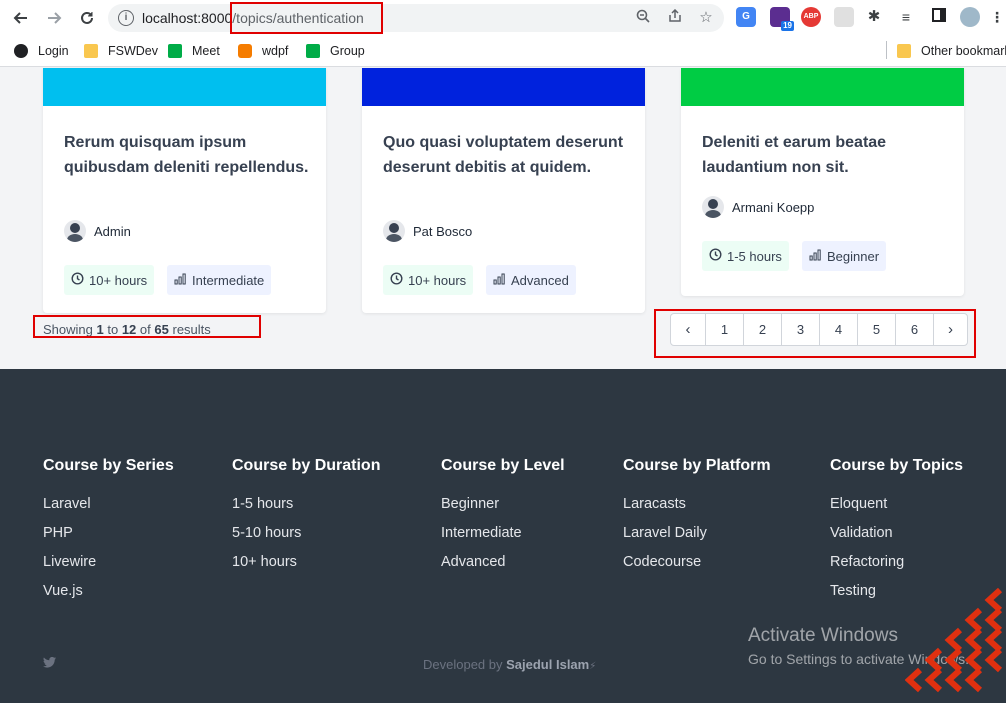 This screenshot has width=1006, height=703. I want to click on adblock-extension-icon: ABP, so click(811, 17).